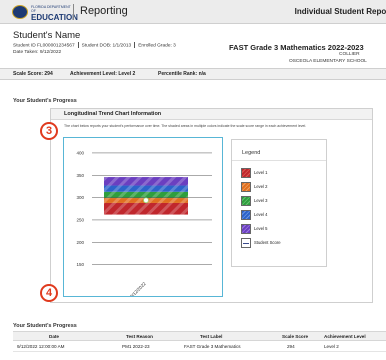 This screenshot has height=360, width=386. What do you see at coordinates (45, 101) in the screenshot?
I see `progress-section-title: Your Student's Progress` at bounding box center [45, 101].